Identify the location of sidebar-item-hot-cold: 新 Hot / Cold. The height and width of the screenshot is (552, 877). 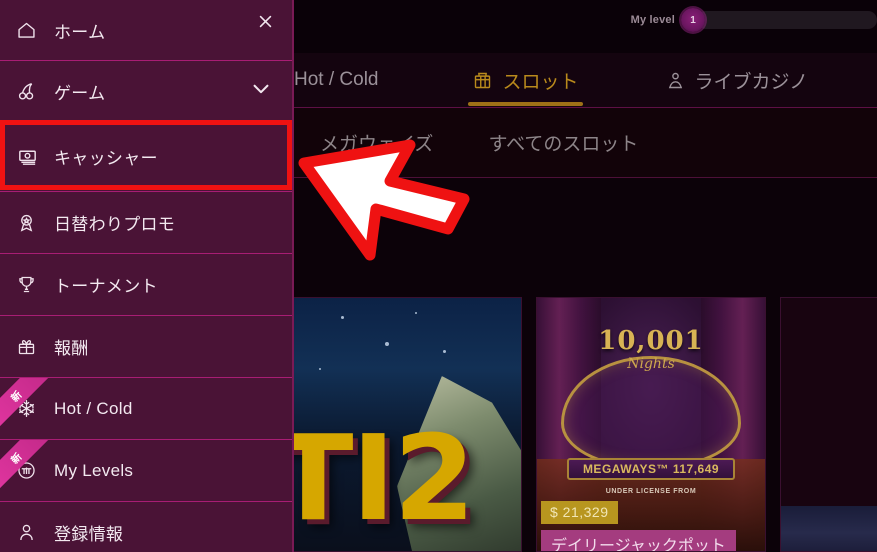
(146, 409).